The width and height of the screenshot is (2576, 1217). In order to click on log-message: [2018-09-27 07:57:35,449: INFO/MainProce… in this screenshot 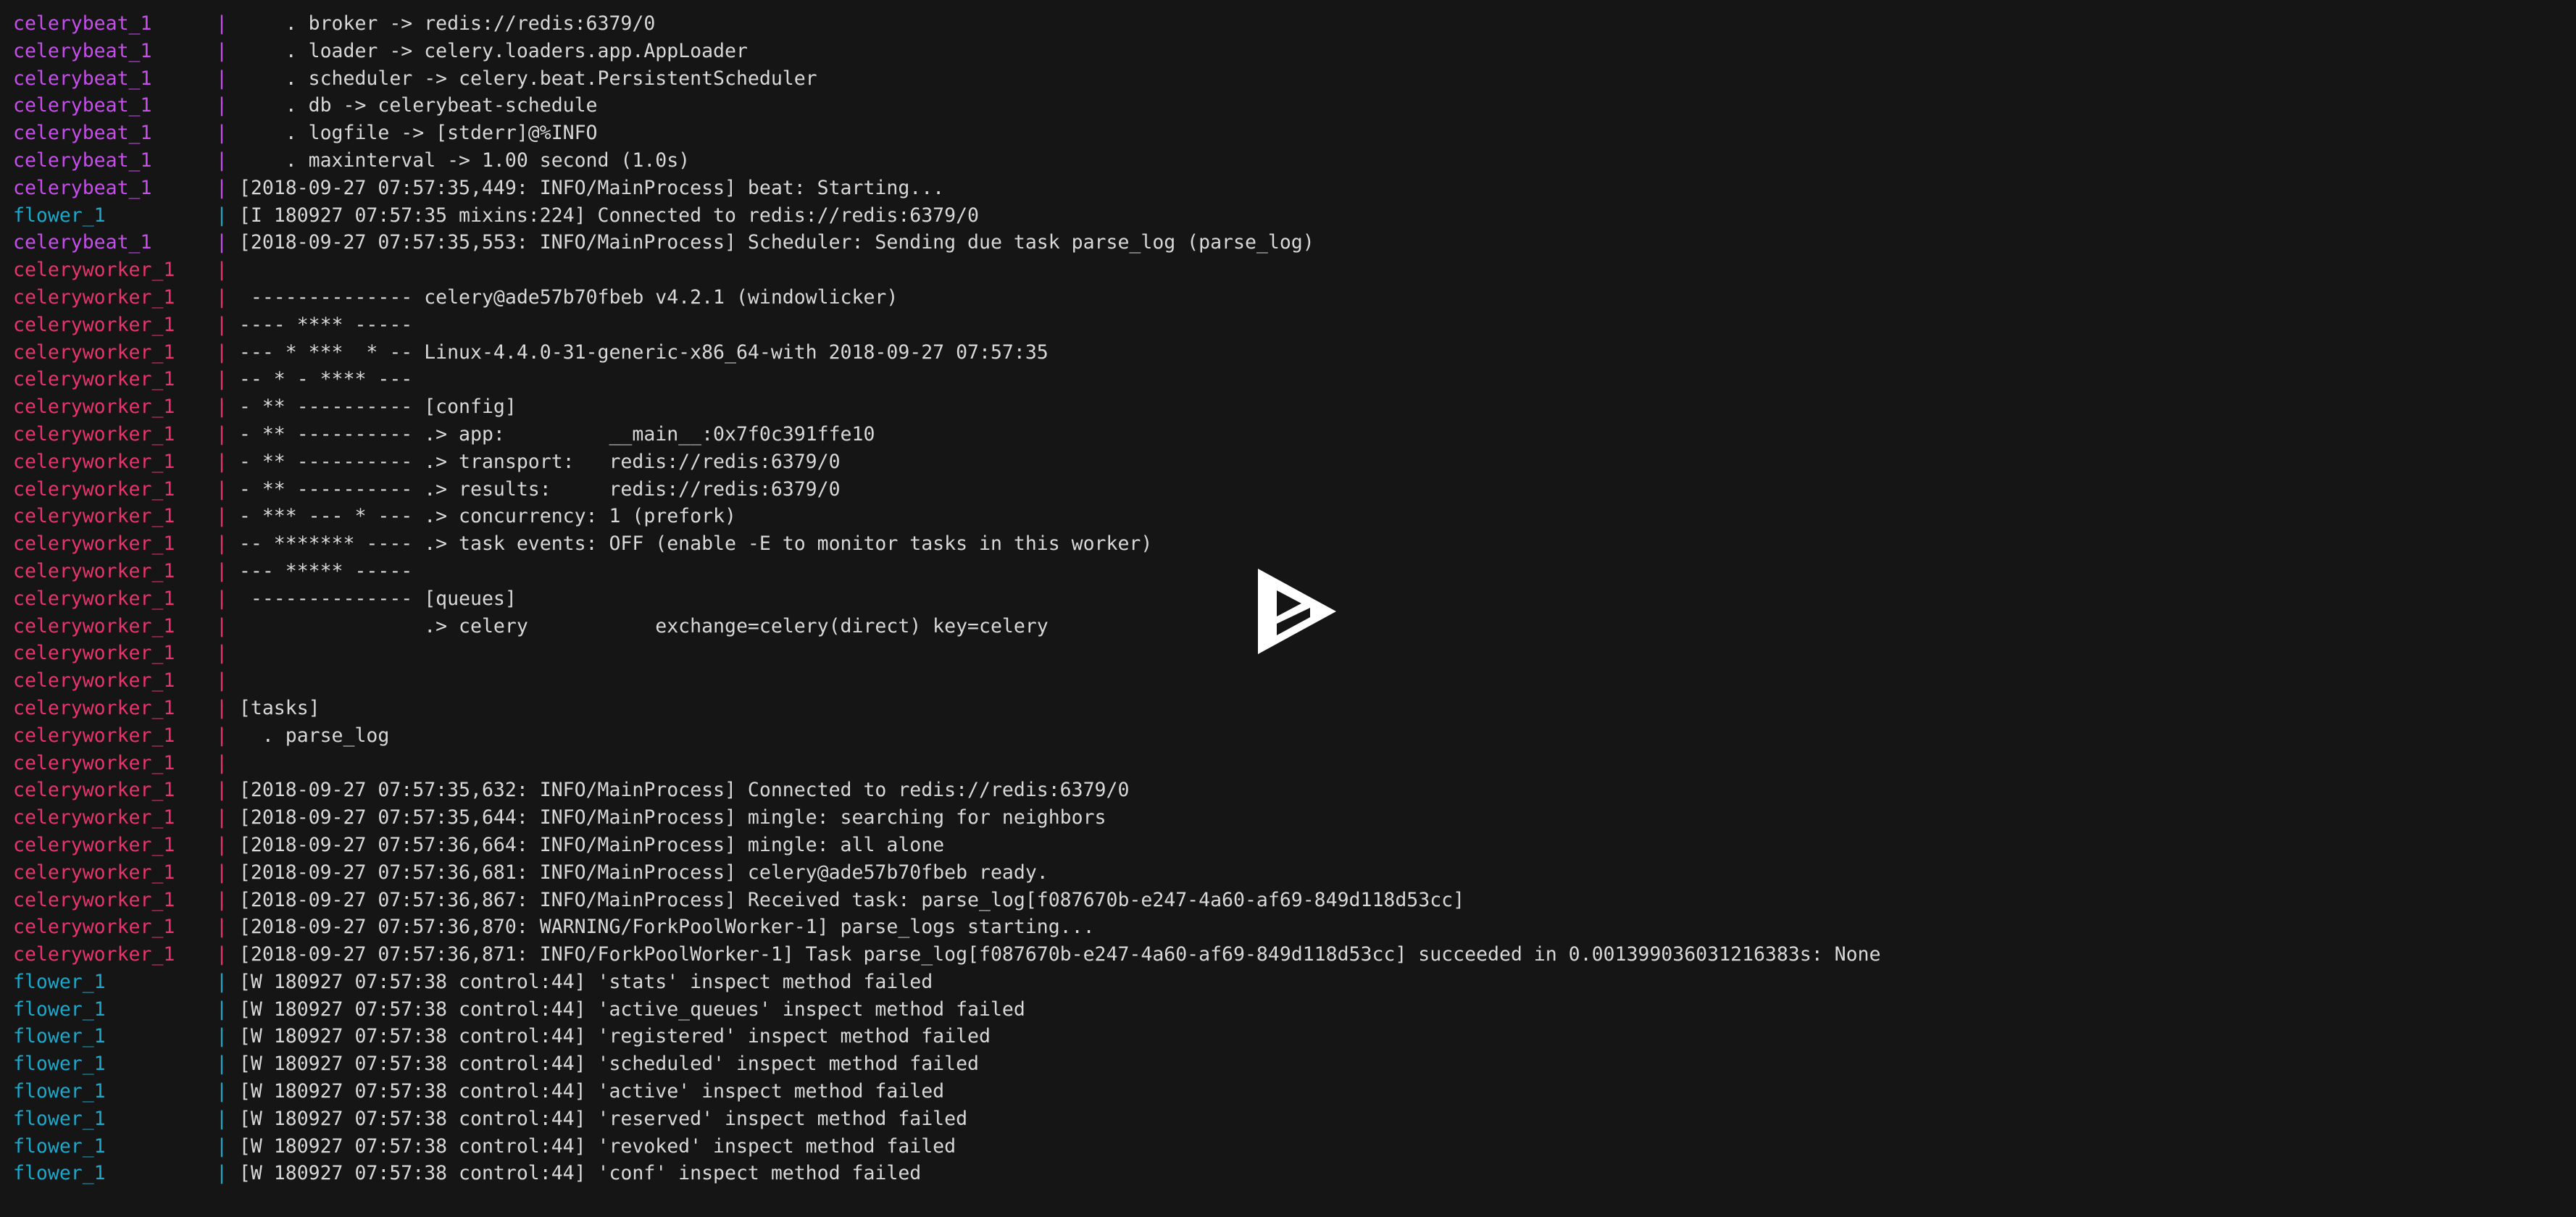, I will do `click(591, 187)`.